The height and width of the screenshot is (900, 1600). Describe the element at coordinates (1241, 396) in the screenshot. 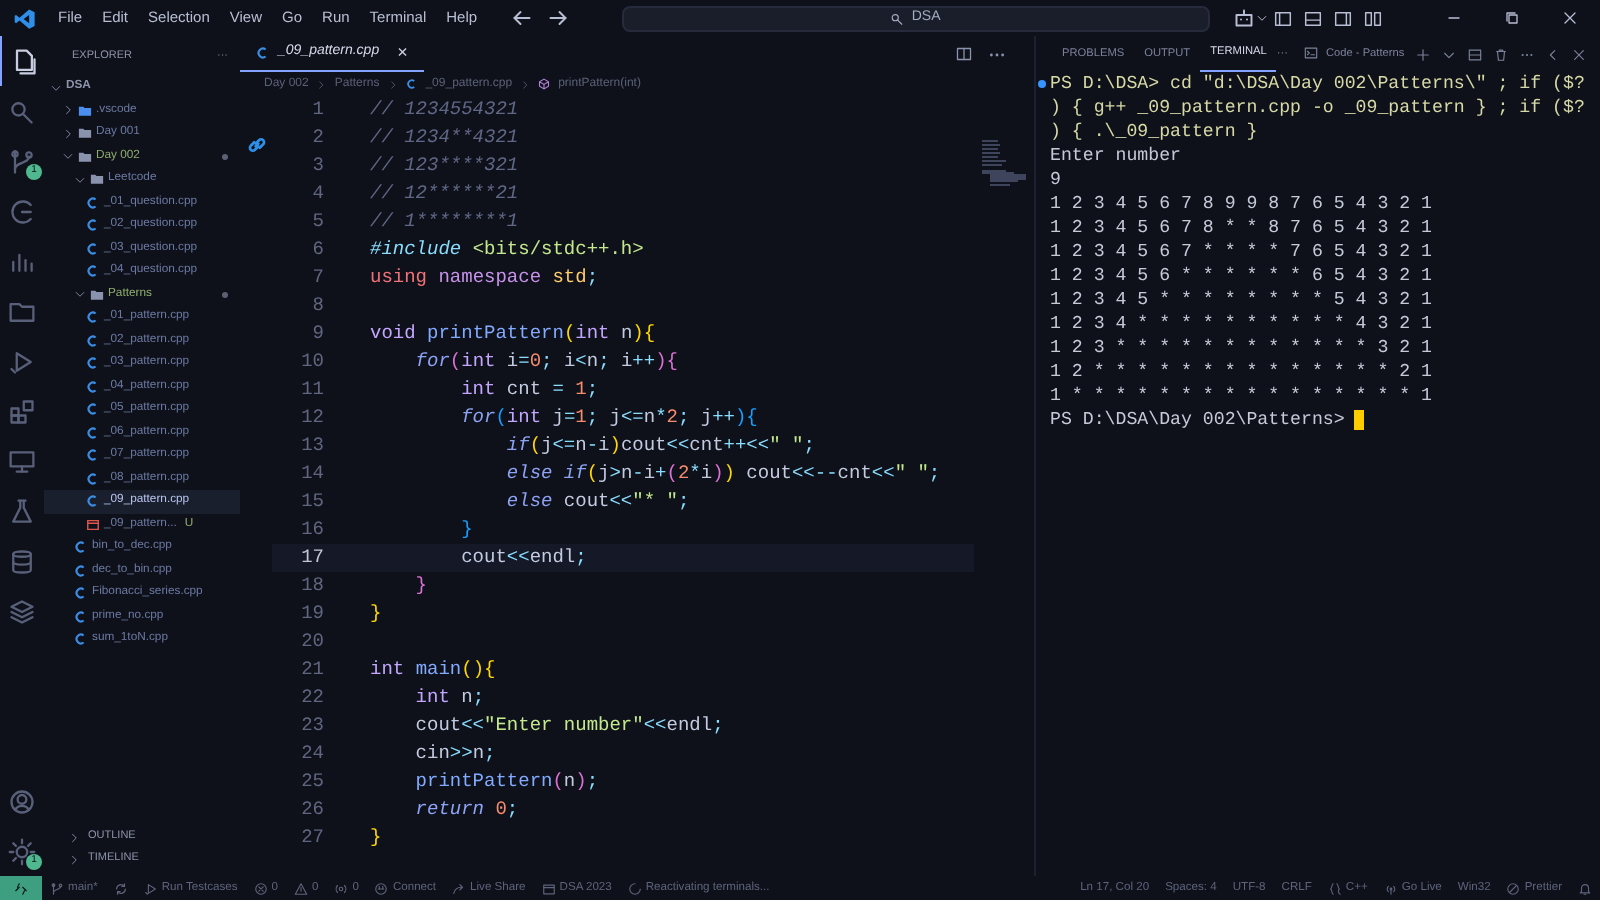

I see `terminal-line: 1 * * * * * * * * * * * * * * * * 1` at that location.